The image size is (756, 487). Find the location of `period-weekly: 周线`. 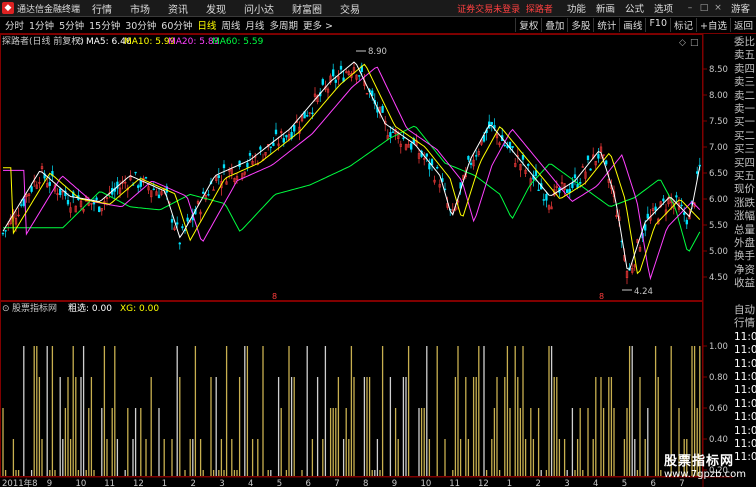

period-weekly: 周线 is located at coordinates (230, 25).